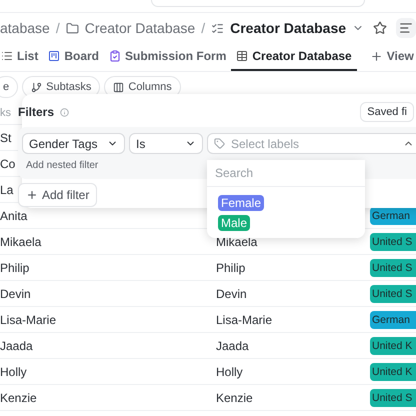 The height and width of the screenshot is (416, 416). I want to click on view-tab: List, so click(22, 57).